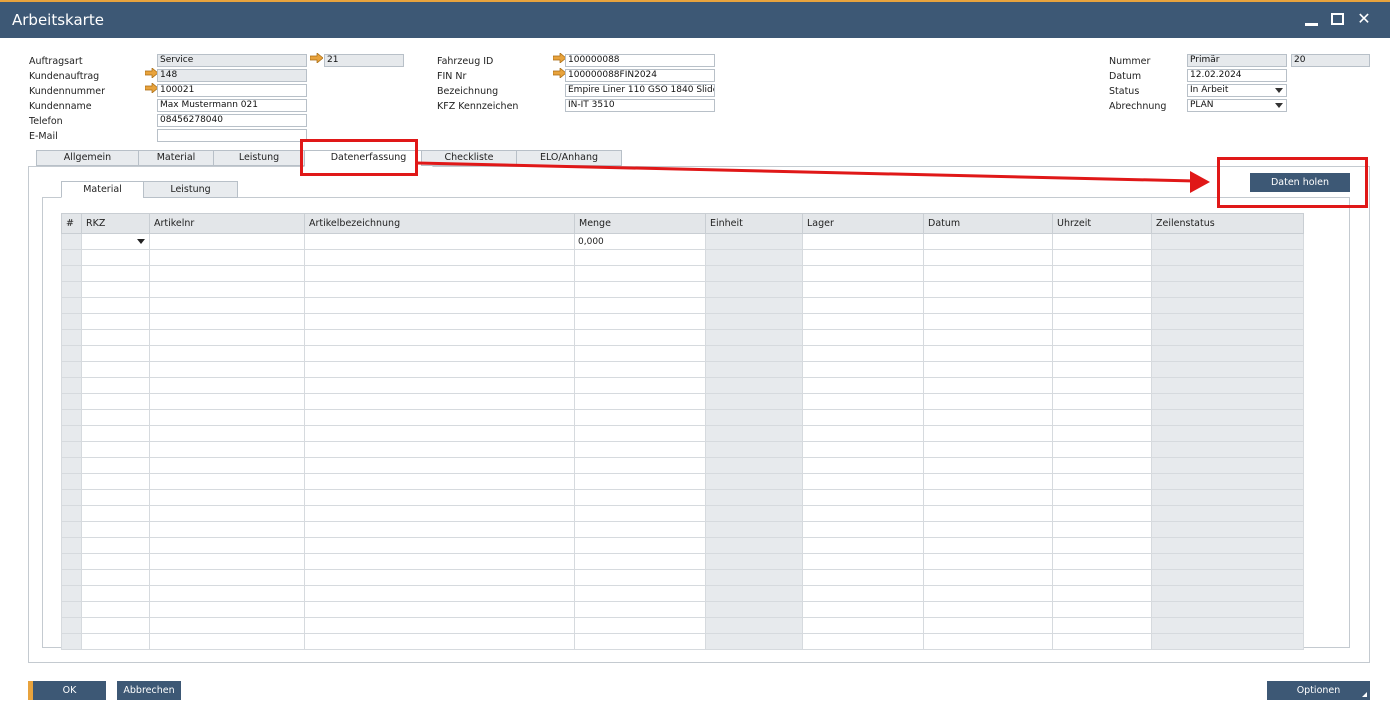  What do you see at coordinates (863, 223) in the screenshot?
I see `column-header-lager: Lager` at bounding box center [863, 223].